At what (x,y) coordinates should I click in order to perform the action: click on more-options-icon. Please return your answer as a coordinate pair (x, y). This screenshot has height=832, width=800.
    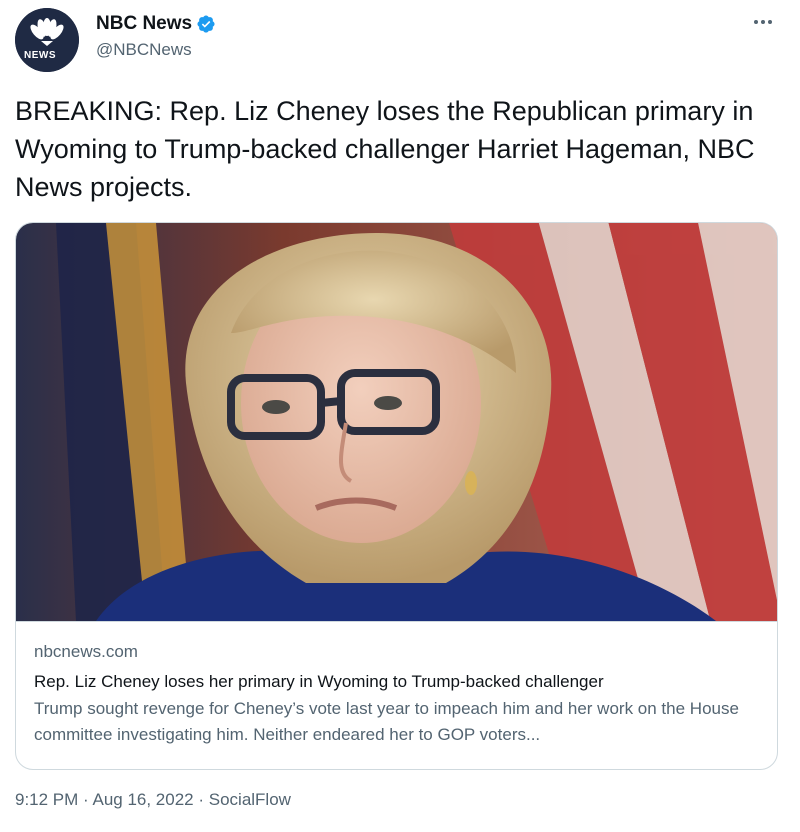
    Looking at the image, I should click on (763, 22).